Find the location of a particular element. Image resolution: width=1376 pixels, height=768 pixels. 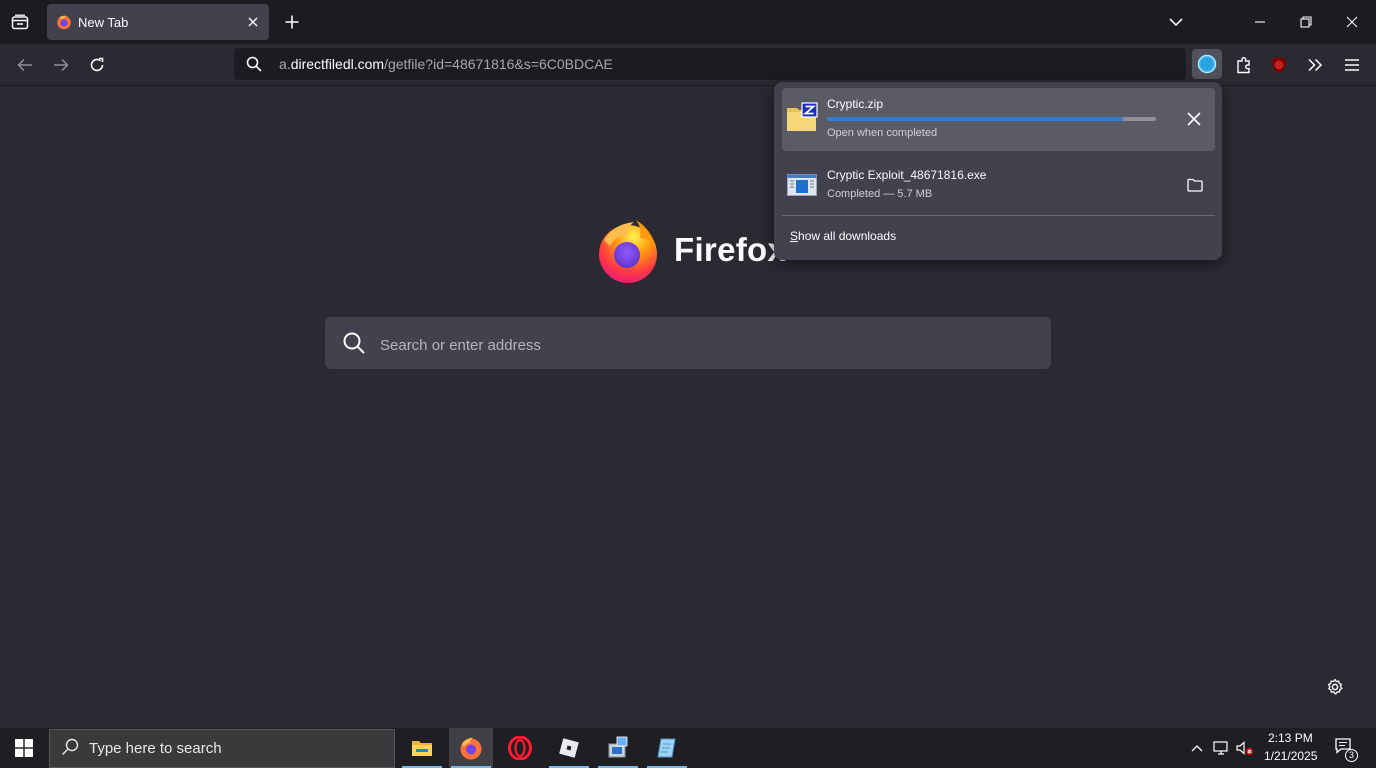

firefox-logo is located at coordinates (629, 251).